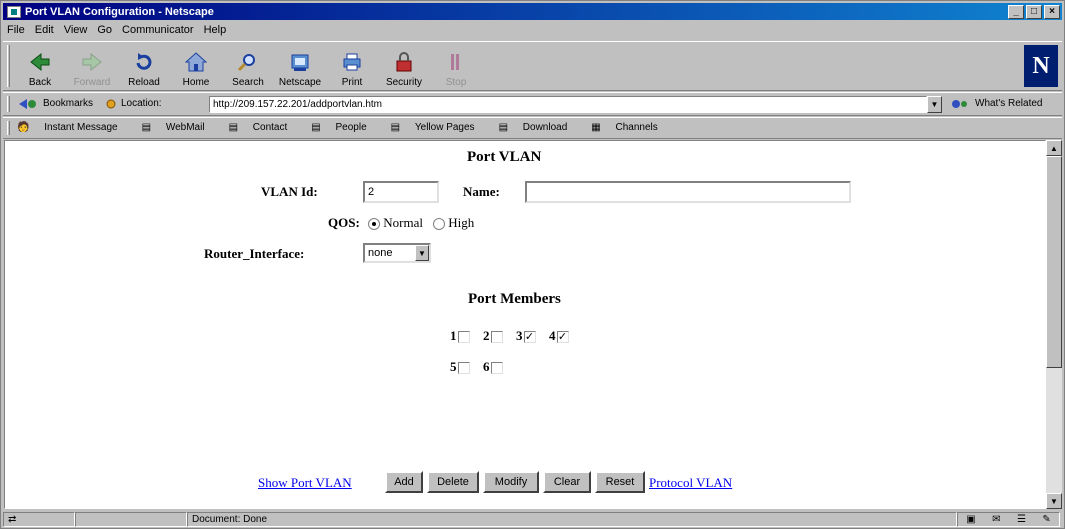  I want to click on webmail-label: WebMail, so click(185, 127).